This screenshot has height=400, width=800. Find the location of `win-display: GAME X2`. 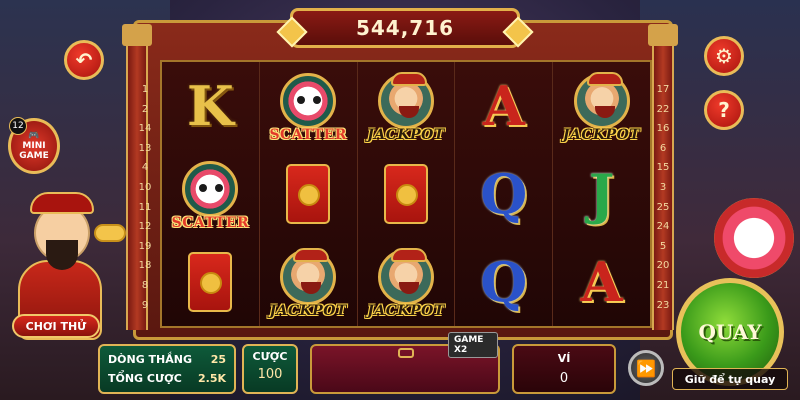

win-display: GAME X2 is located at coordinates (405, 363).